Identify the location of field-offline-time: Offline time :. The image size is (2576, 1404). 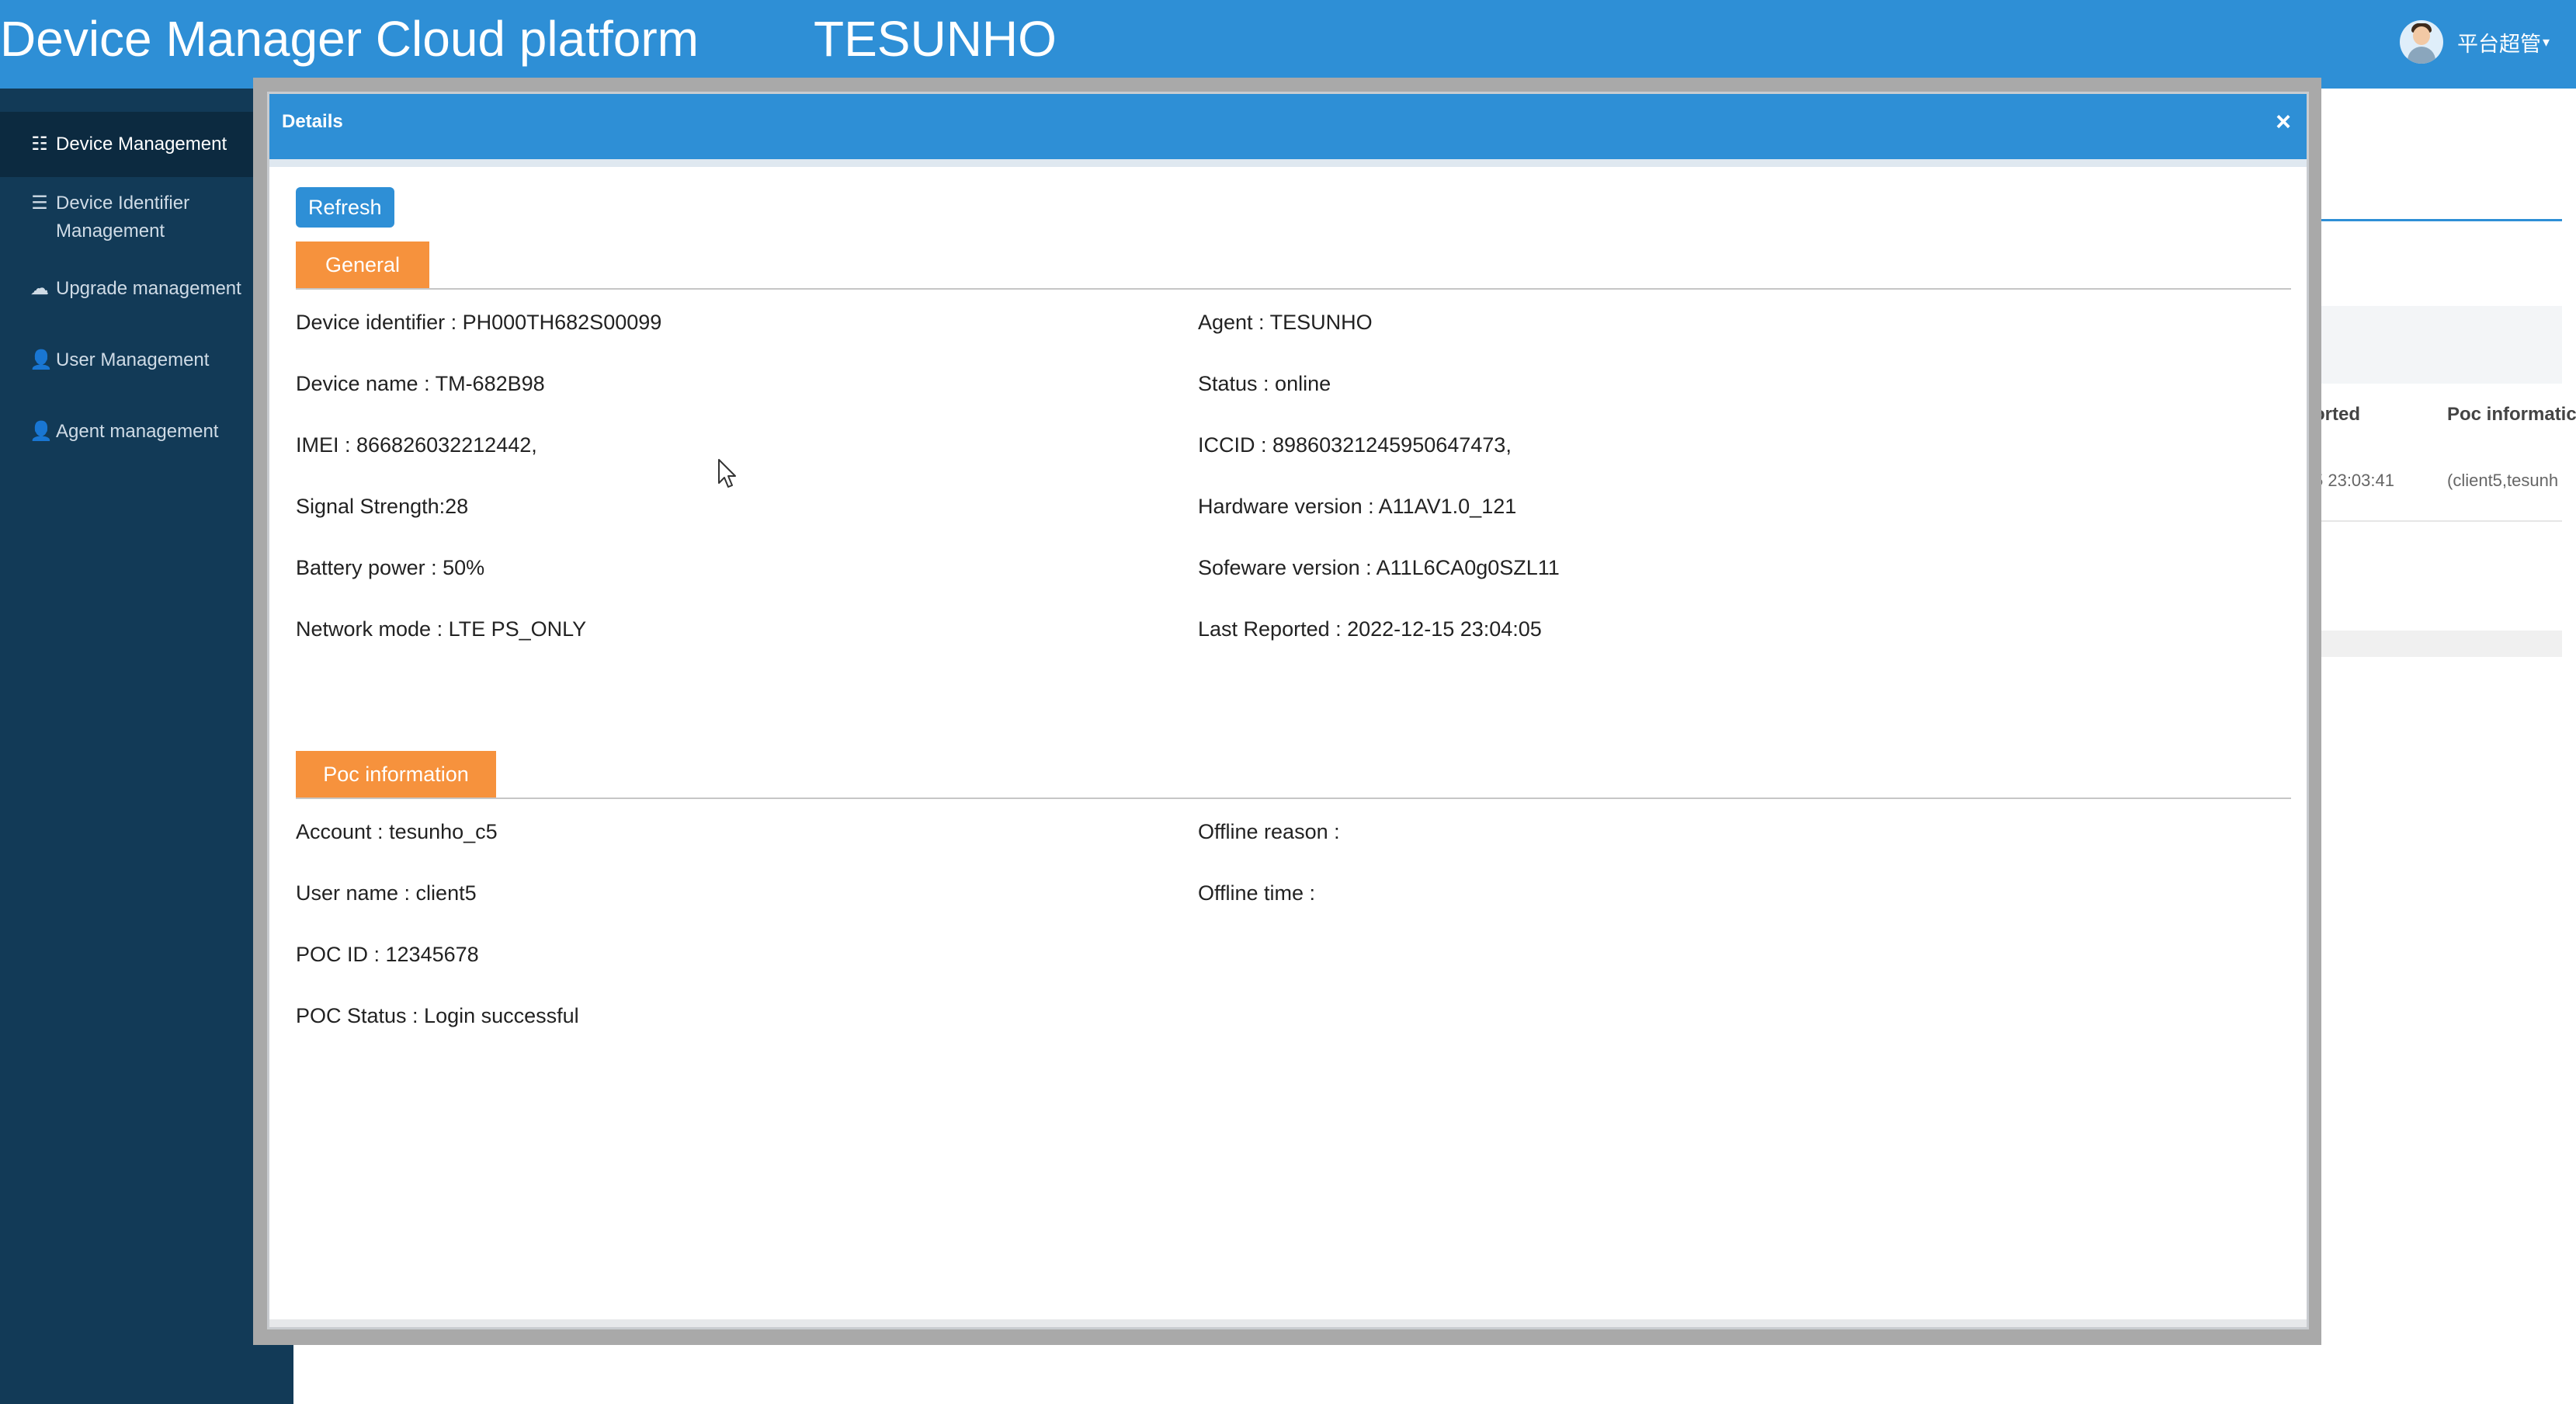
(1257, 893).